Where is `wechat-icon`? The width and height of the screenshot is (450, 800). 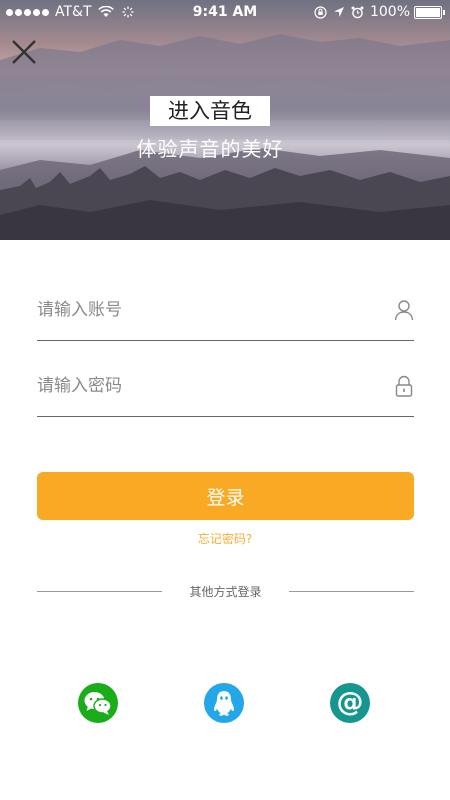
wechat-icon is located at coordinates (98, 703).